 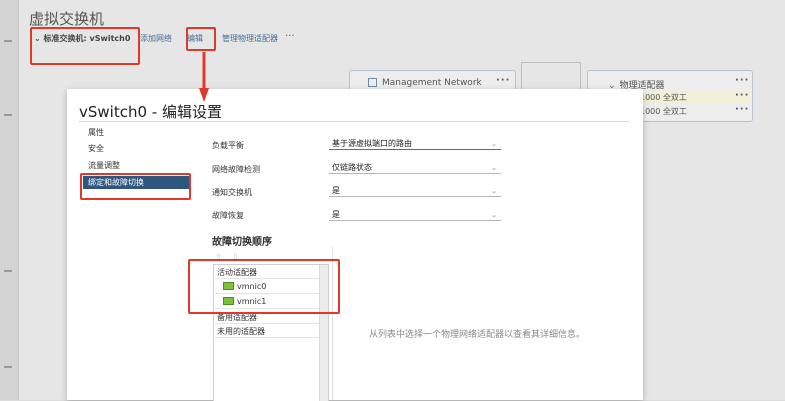 I want to click on dialog-title: vSwitch0 - 编辑设置, so click(x=150, y=112).